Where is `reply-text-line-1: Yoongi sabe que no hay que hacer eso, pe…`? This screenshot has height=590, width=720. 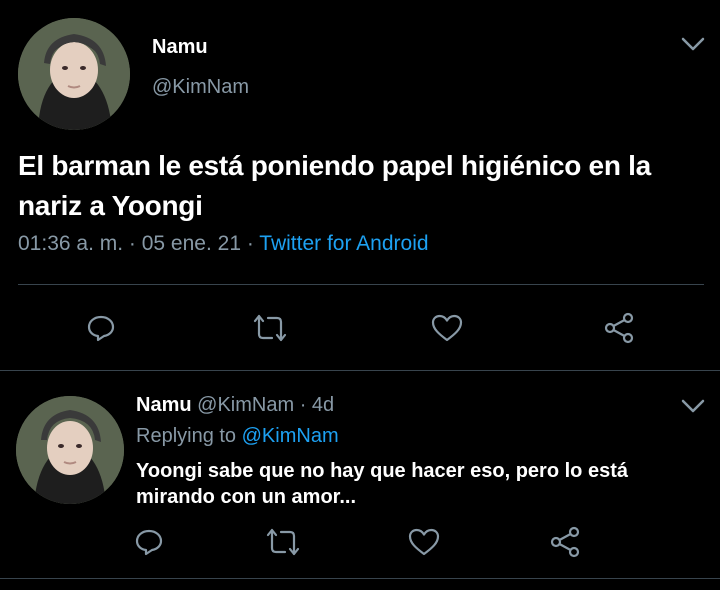
reply-text-line-1: Yoongi sabe que no hay que hacer eso, pe… is located at coordinates (382, 471).